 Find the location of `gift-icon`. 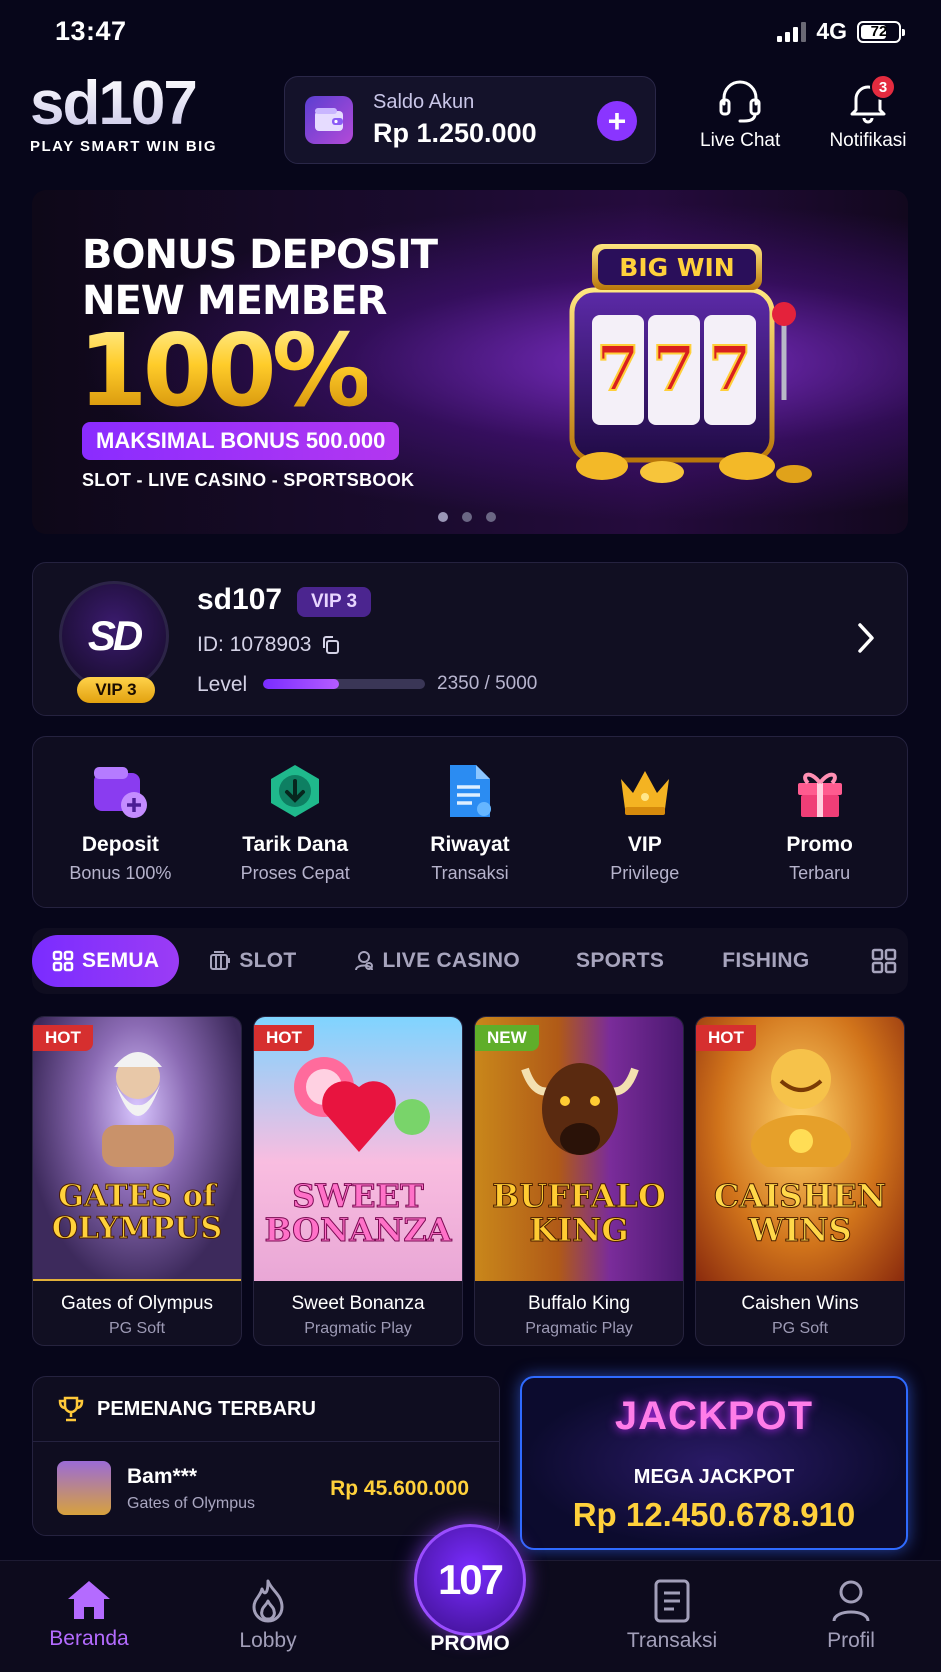

gift-icon is located at coordinates (819, 794).